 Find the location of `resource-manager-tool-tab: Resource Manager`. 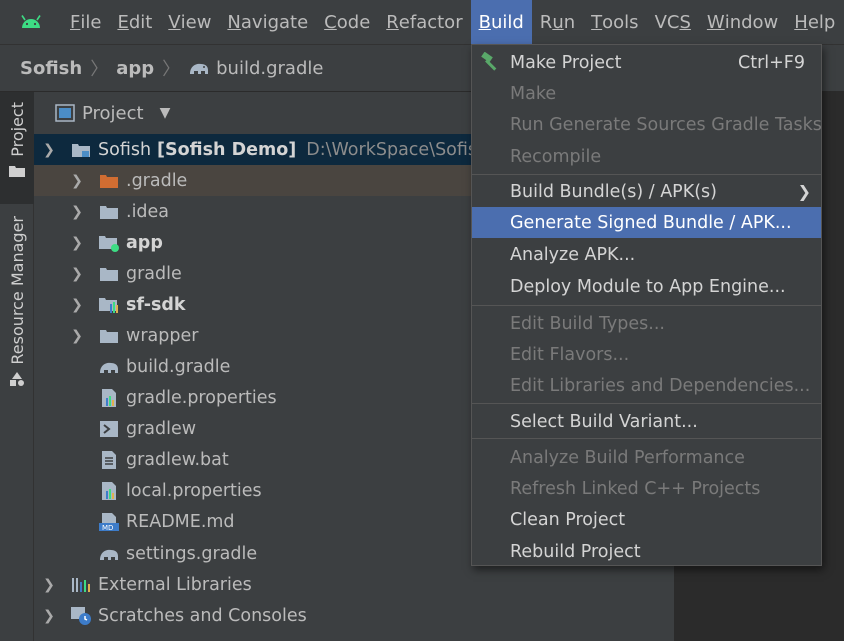

resource-manager-tool-tab: Resource Manager is located at coordinates (17, 311).